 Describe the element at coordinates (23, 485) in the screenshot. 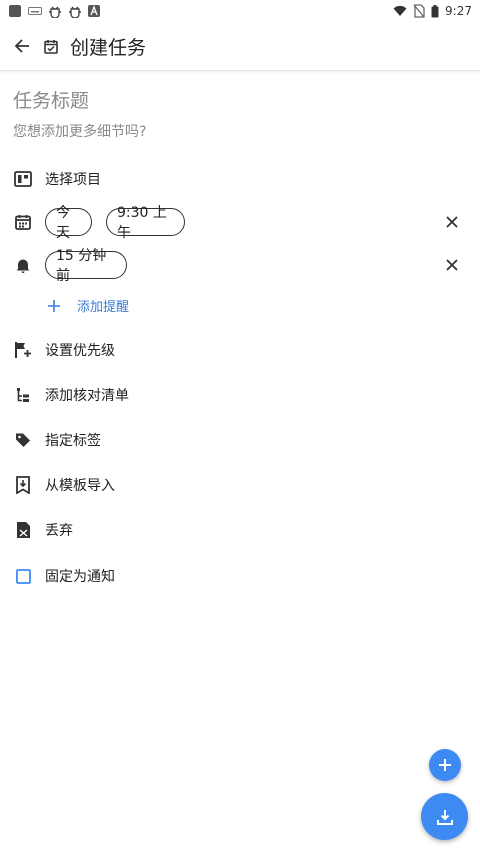

I see `import-template-icon` at that location.